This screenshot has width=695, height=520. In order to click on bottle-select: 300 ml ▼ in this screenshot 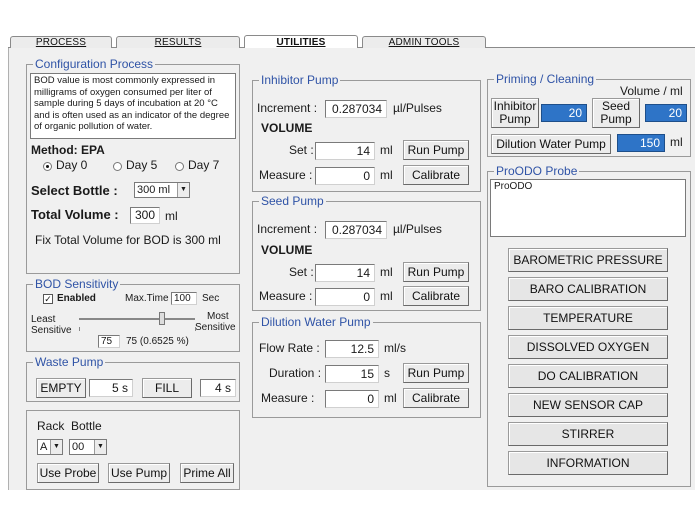, I will do `click(162, 190)`.